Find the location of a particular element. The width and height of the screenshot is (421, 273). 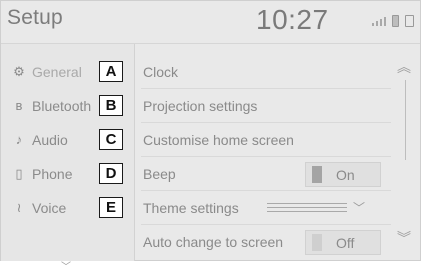

status-bar is located at coordinates (393, 21).